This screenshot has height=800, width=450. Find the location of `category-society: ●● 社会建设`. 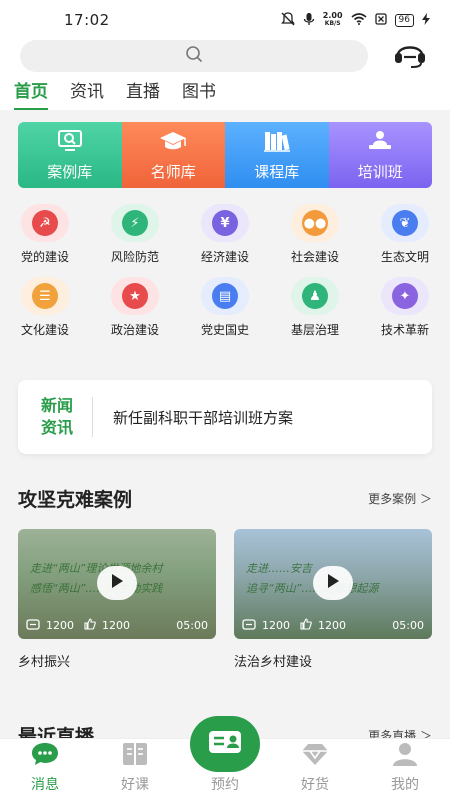

category-society: ●● 社会建设 is located at coordinates (315, 234).